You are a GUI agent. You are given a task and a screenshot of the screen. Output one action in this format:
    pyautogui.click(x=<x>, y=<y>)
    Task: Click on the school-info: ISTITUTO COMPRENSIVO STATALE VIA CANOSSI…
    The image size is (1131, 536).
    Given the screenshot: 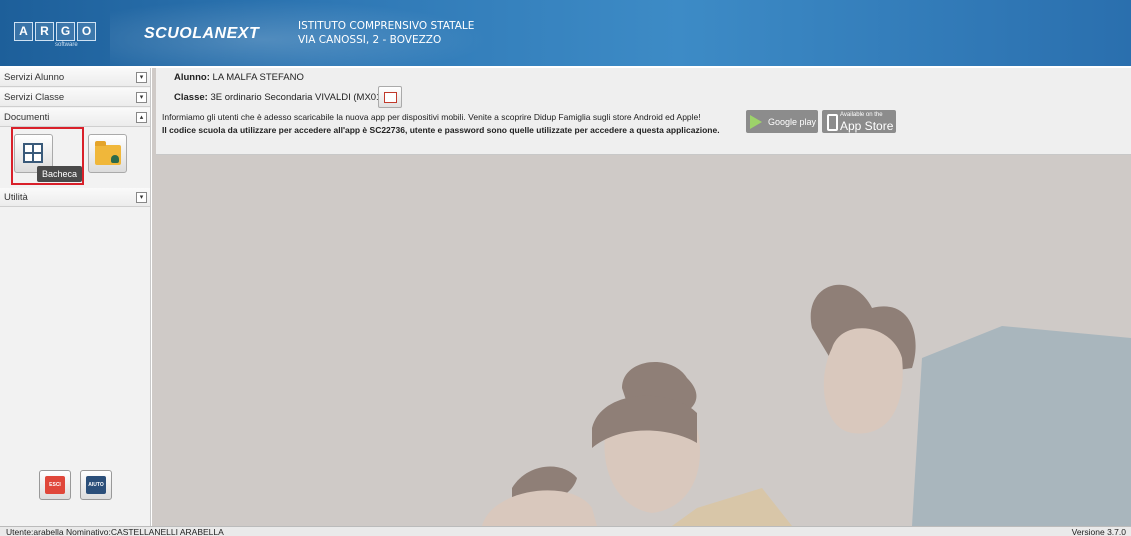 What is the action you would take?
    pyautogui.click(x=386, y=33)
    